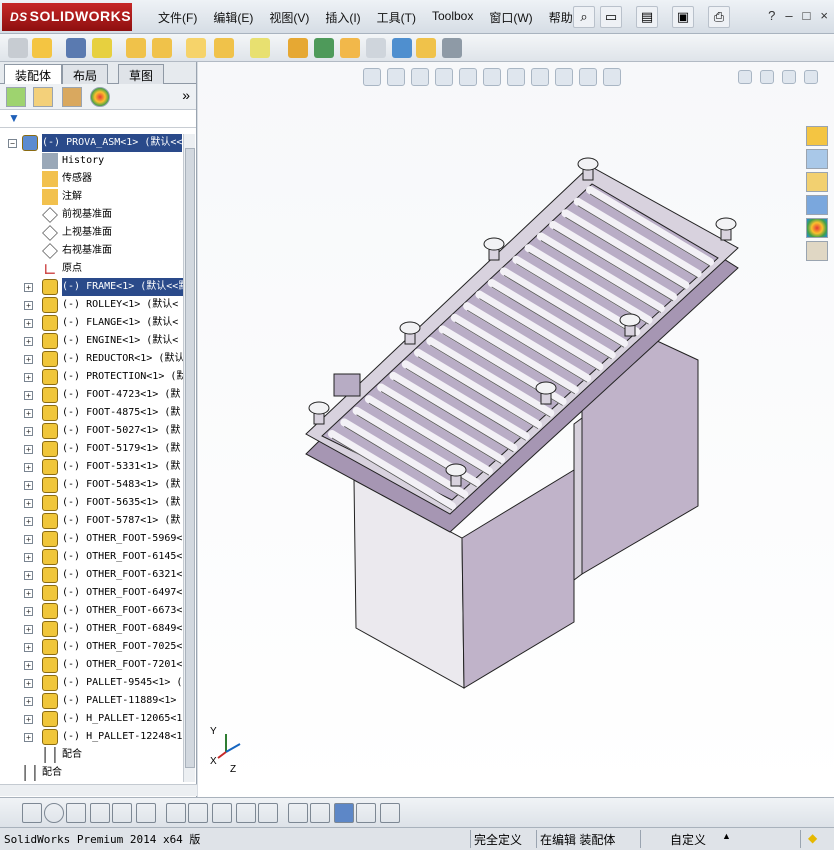 This screenshot has height=850, width=834. Describe the element at coordinates (186, 95) in the screenshot. I see `expand-panel-arrow: »` at that location.